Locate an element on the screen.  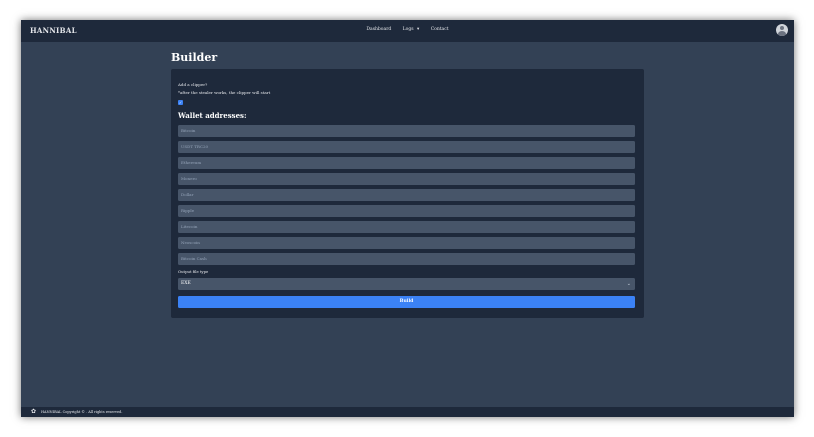
paw-icon: ✿ is located at coordinates (34, 411).